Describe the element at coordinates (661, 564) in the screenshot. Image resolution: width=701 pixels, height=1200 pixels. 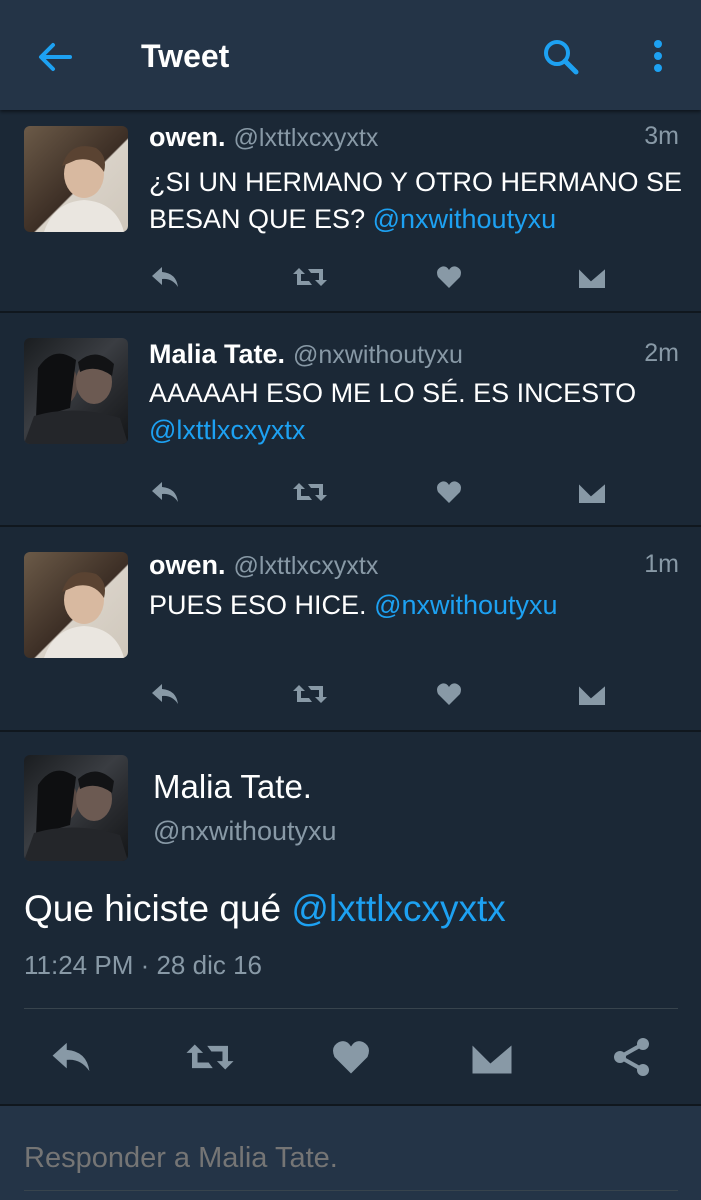
I see `tweet-time: 1m` at that location.